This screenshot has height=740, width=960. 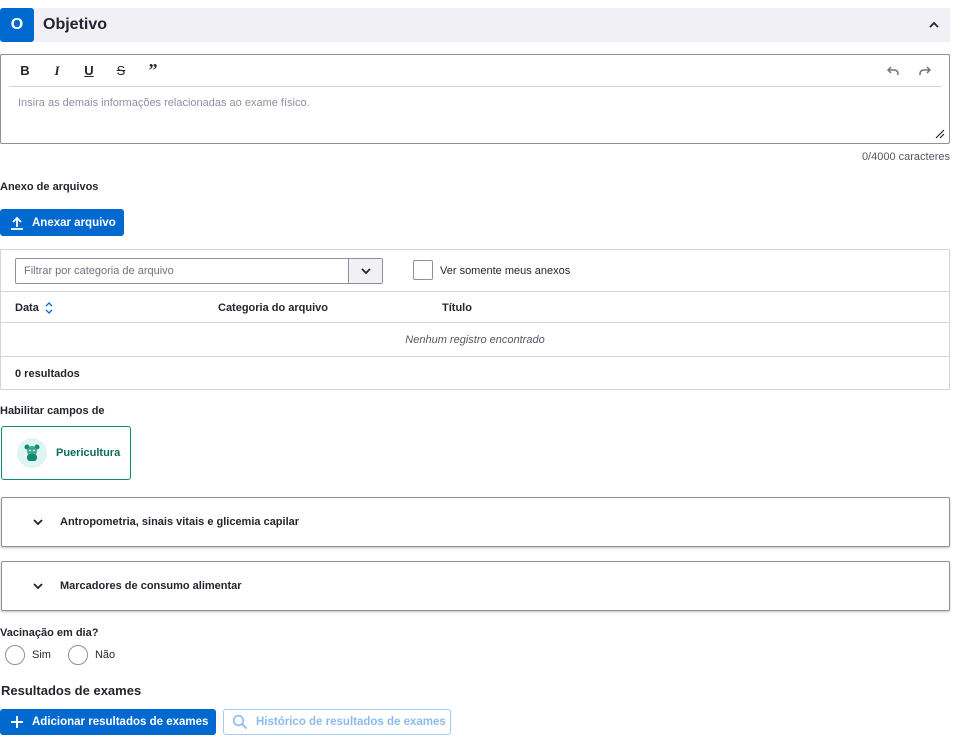 I want to click on resize-handle-icon, so click(x=939, y=133).